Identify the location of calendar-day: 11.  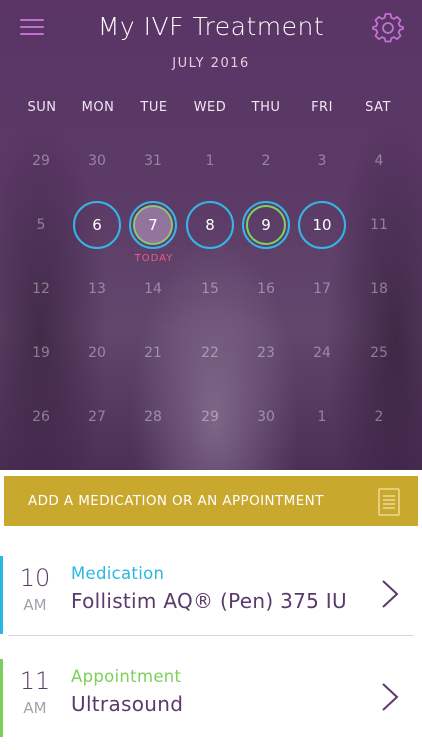
(379, 225).